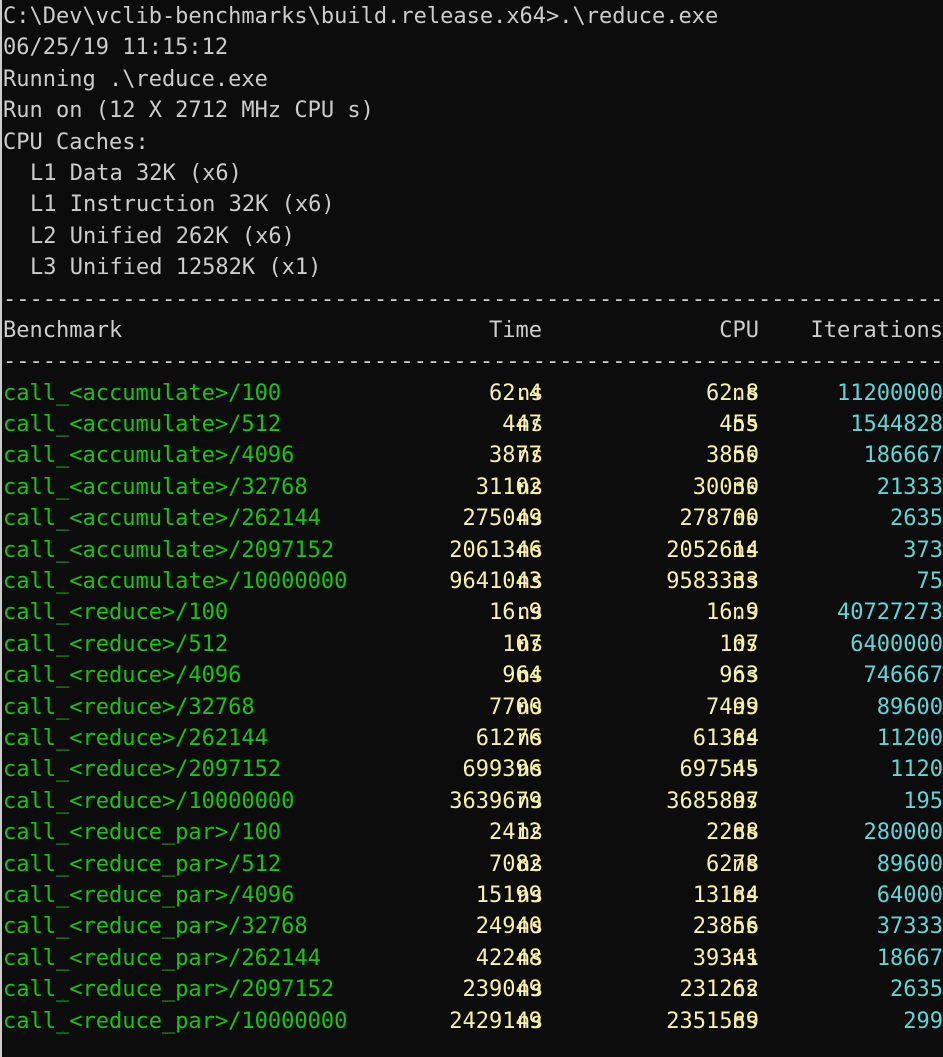 The width and height of the screenshot is (943, 1057). What do you see at coordinates (909, 895) in the screenshot?
I see `iterations-value: 64000` at bounding box center [909, 895].